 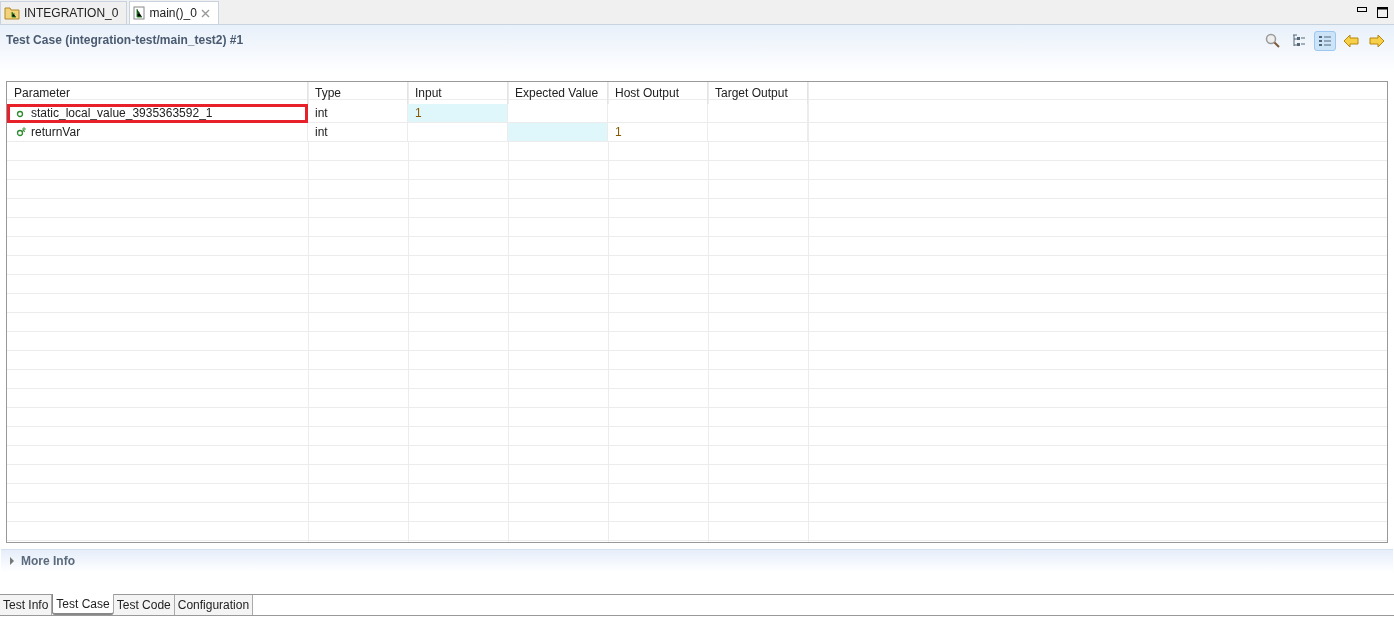 I want to click on page-tab: Test Code, so click(x=144, y=605).